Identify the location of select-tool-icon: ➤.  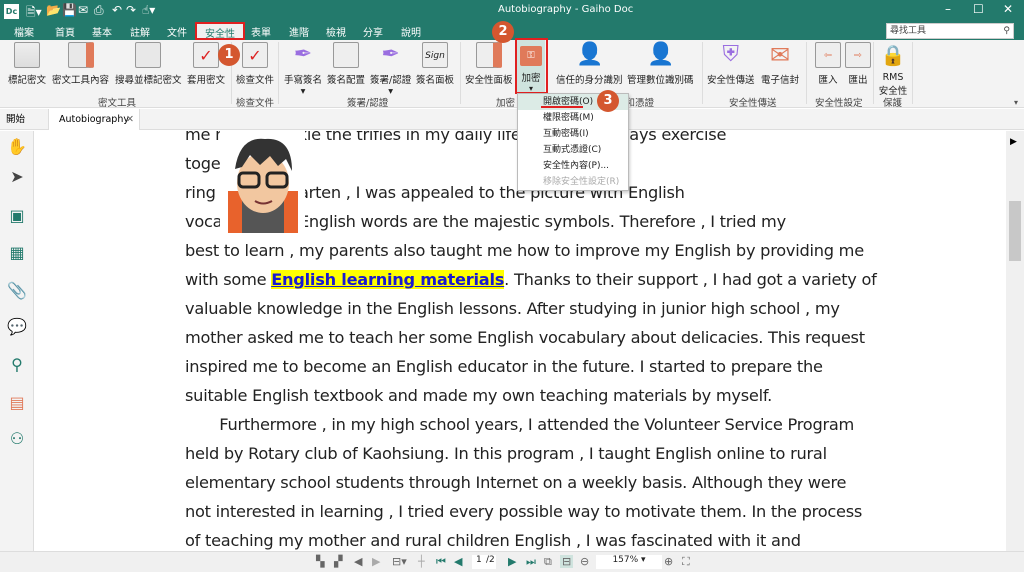
(17, 177).